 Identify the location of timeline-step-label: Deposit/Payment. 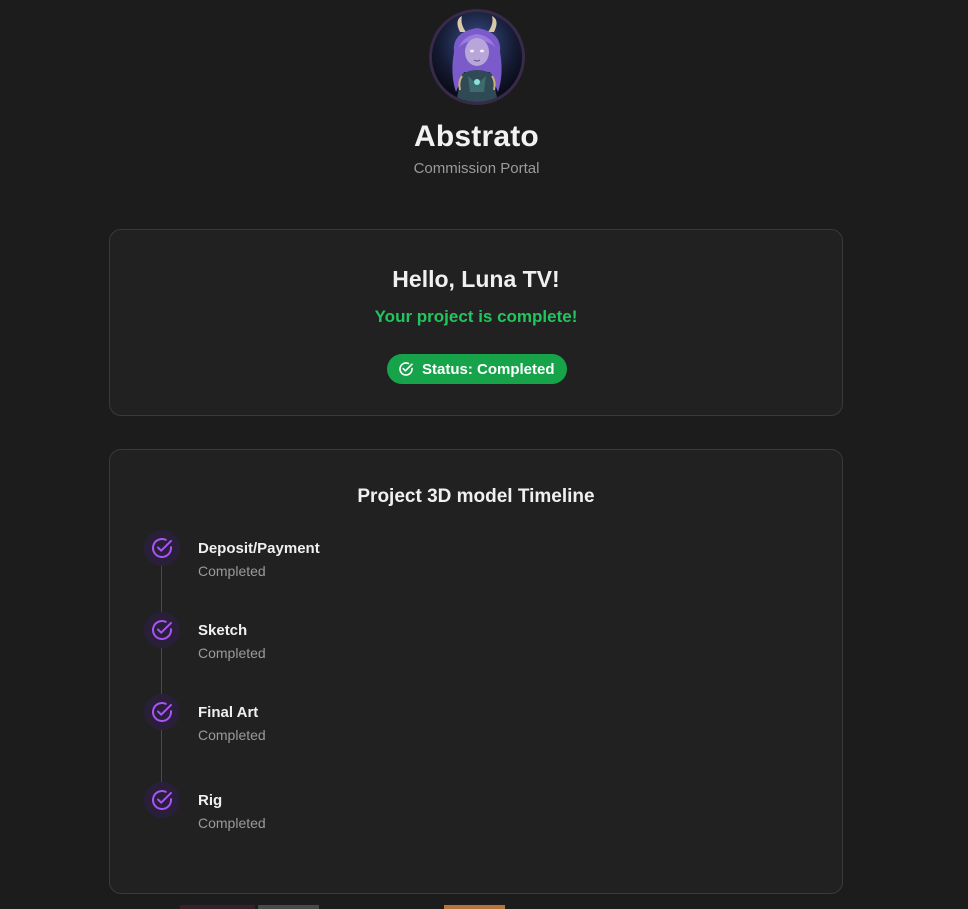
(259, 548).